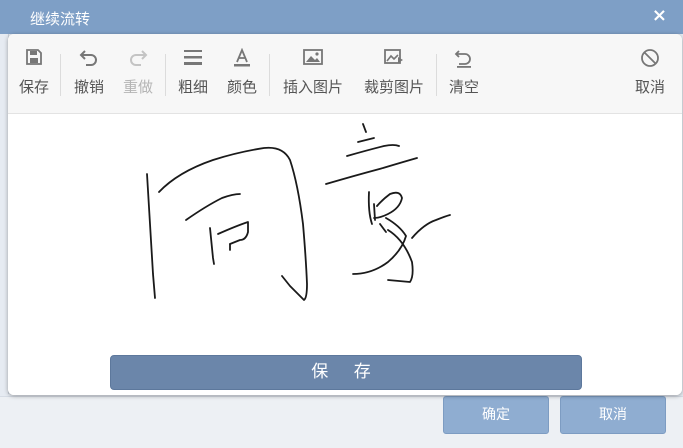 This screenshot has height=448, width=683. I want to click on toolbar-cancel-button: 取消, so click(650, 76).